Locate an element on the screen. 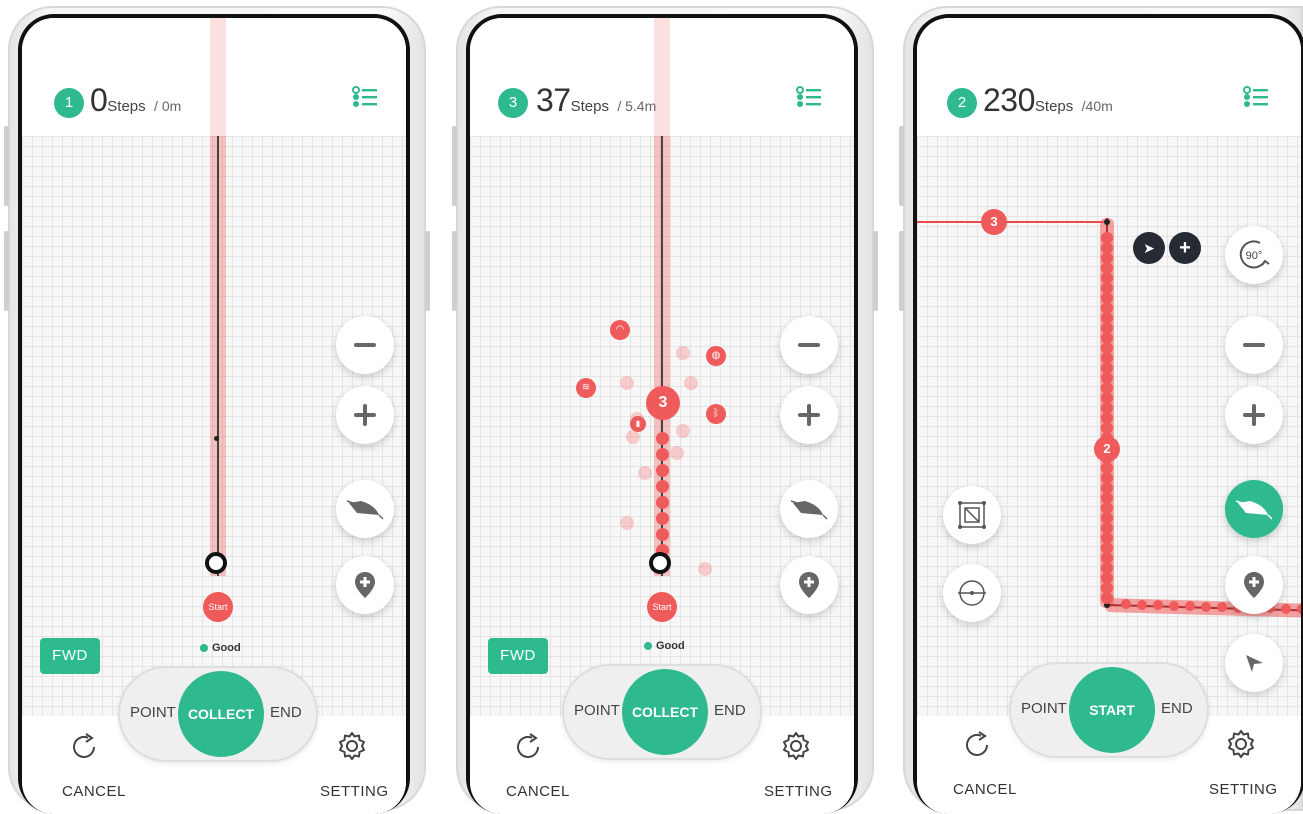 The height and width of the screenshot is (814, 1303). mode-selector: POINT START END is located at coordinates (1109, 710).